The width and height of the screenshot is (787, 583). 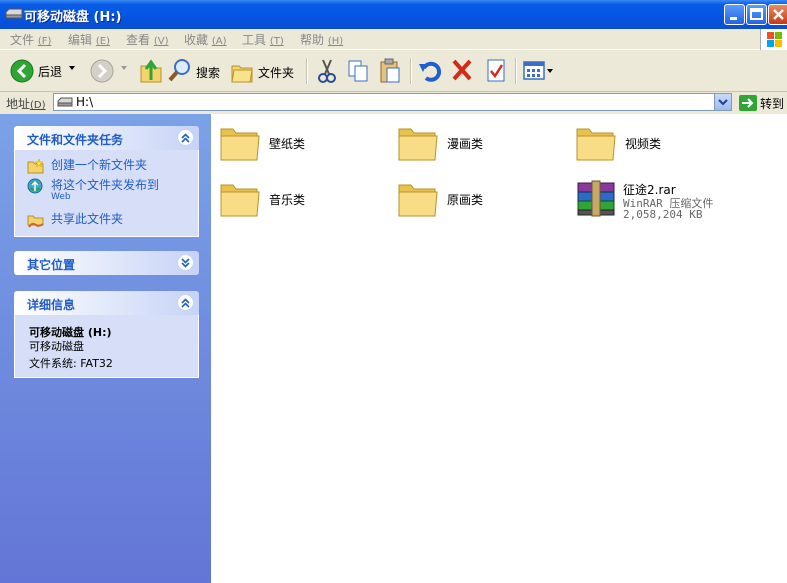 I want to click on folder-name: 视频类, so click(x=643, y=144).